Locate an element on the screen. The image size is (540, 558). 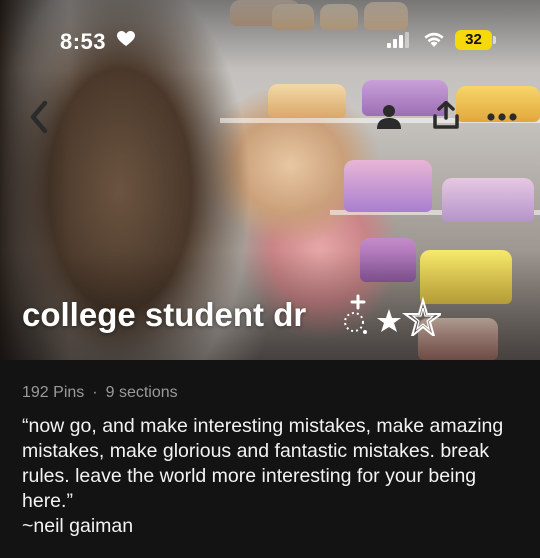
status-bar: 8:53 32 is located at coordinates (270, 30).